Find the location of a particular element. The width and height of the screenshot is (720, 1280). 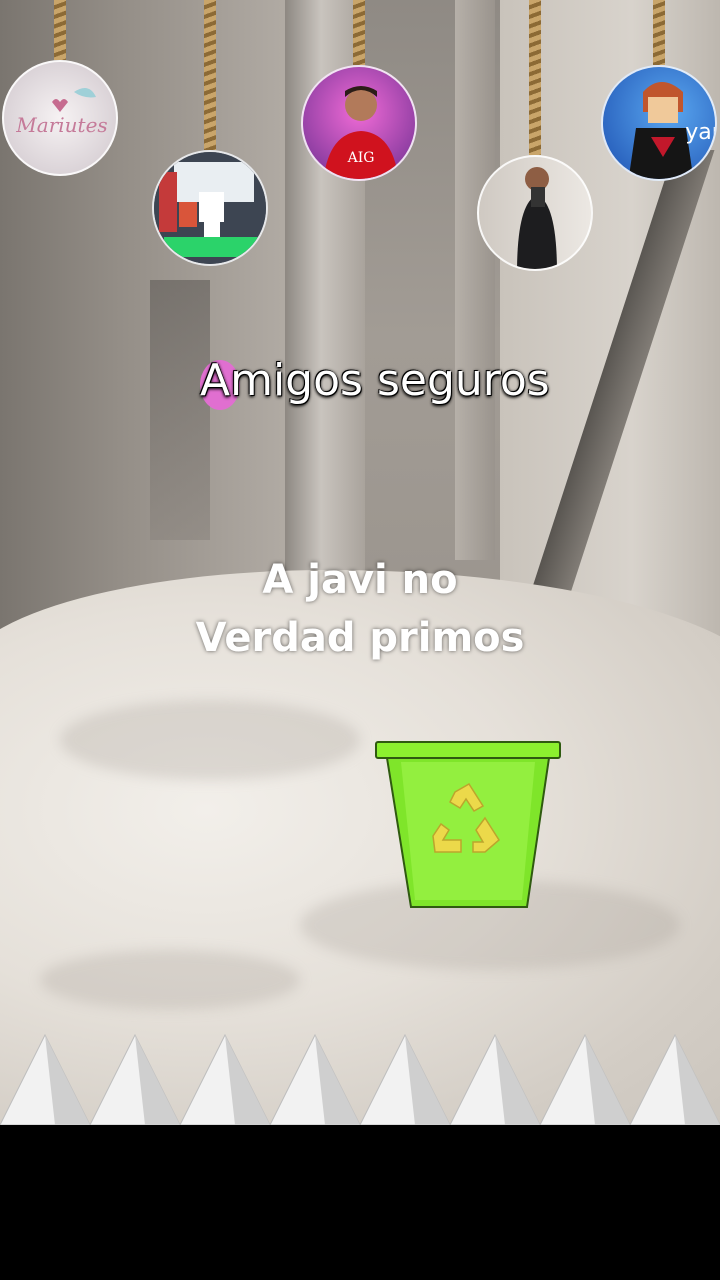

hanging-avatar-1: Mariutes is located at coordinates (60, 88).